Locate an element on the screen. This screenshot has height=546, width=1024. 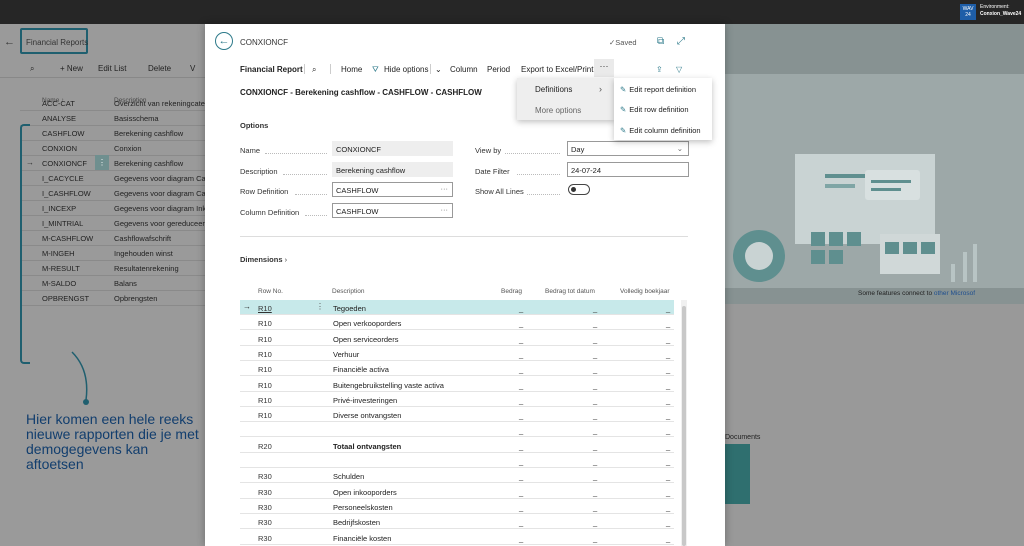
table-row: R30 Financiële kosten _ _ _ is located at coordinates (457, 537).